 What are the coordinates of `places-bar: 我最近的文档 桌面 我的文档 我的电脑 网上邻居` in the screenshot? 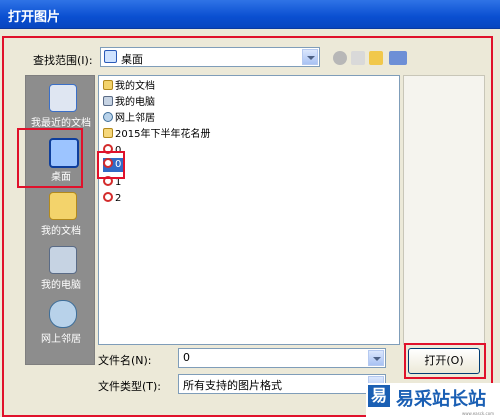 It's located at (60, 220).